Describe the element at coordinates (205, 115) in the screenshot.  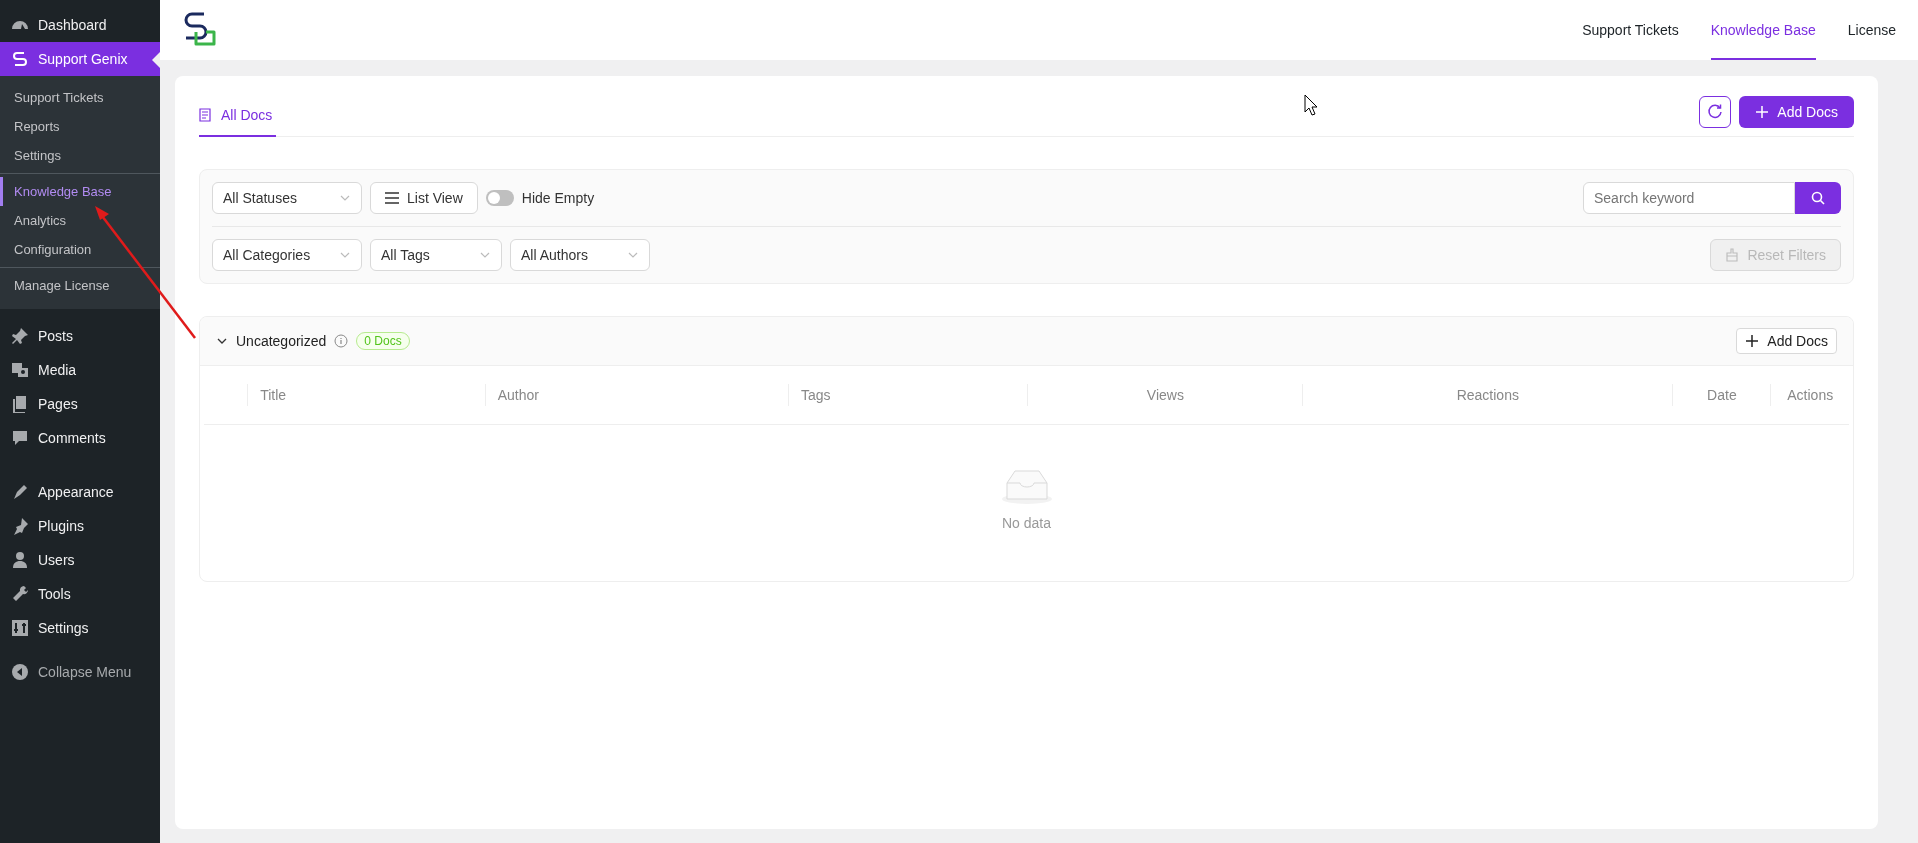
I see `document-icon` at that location.